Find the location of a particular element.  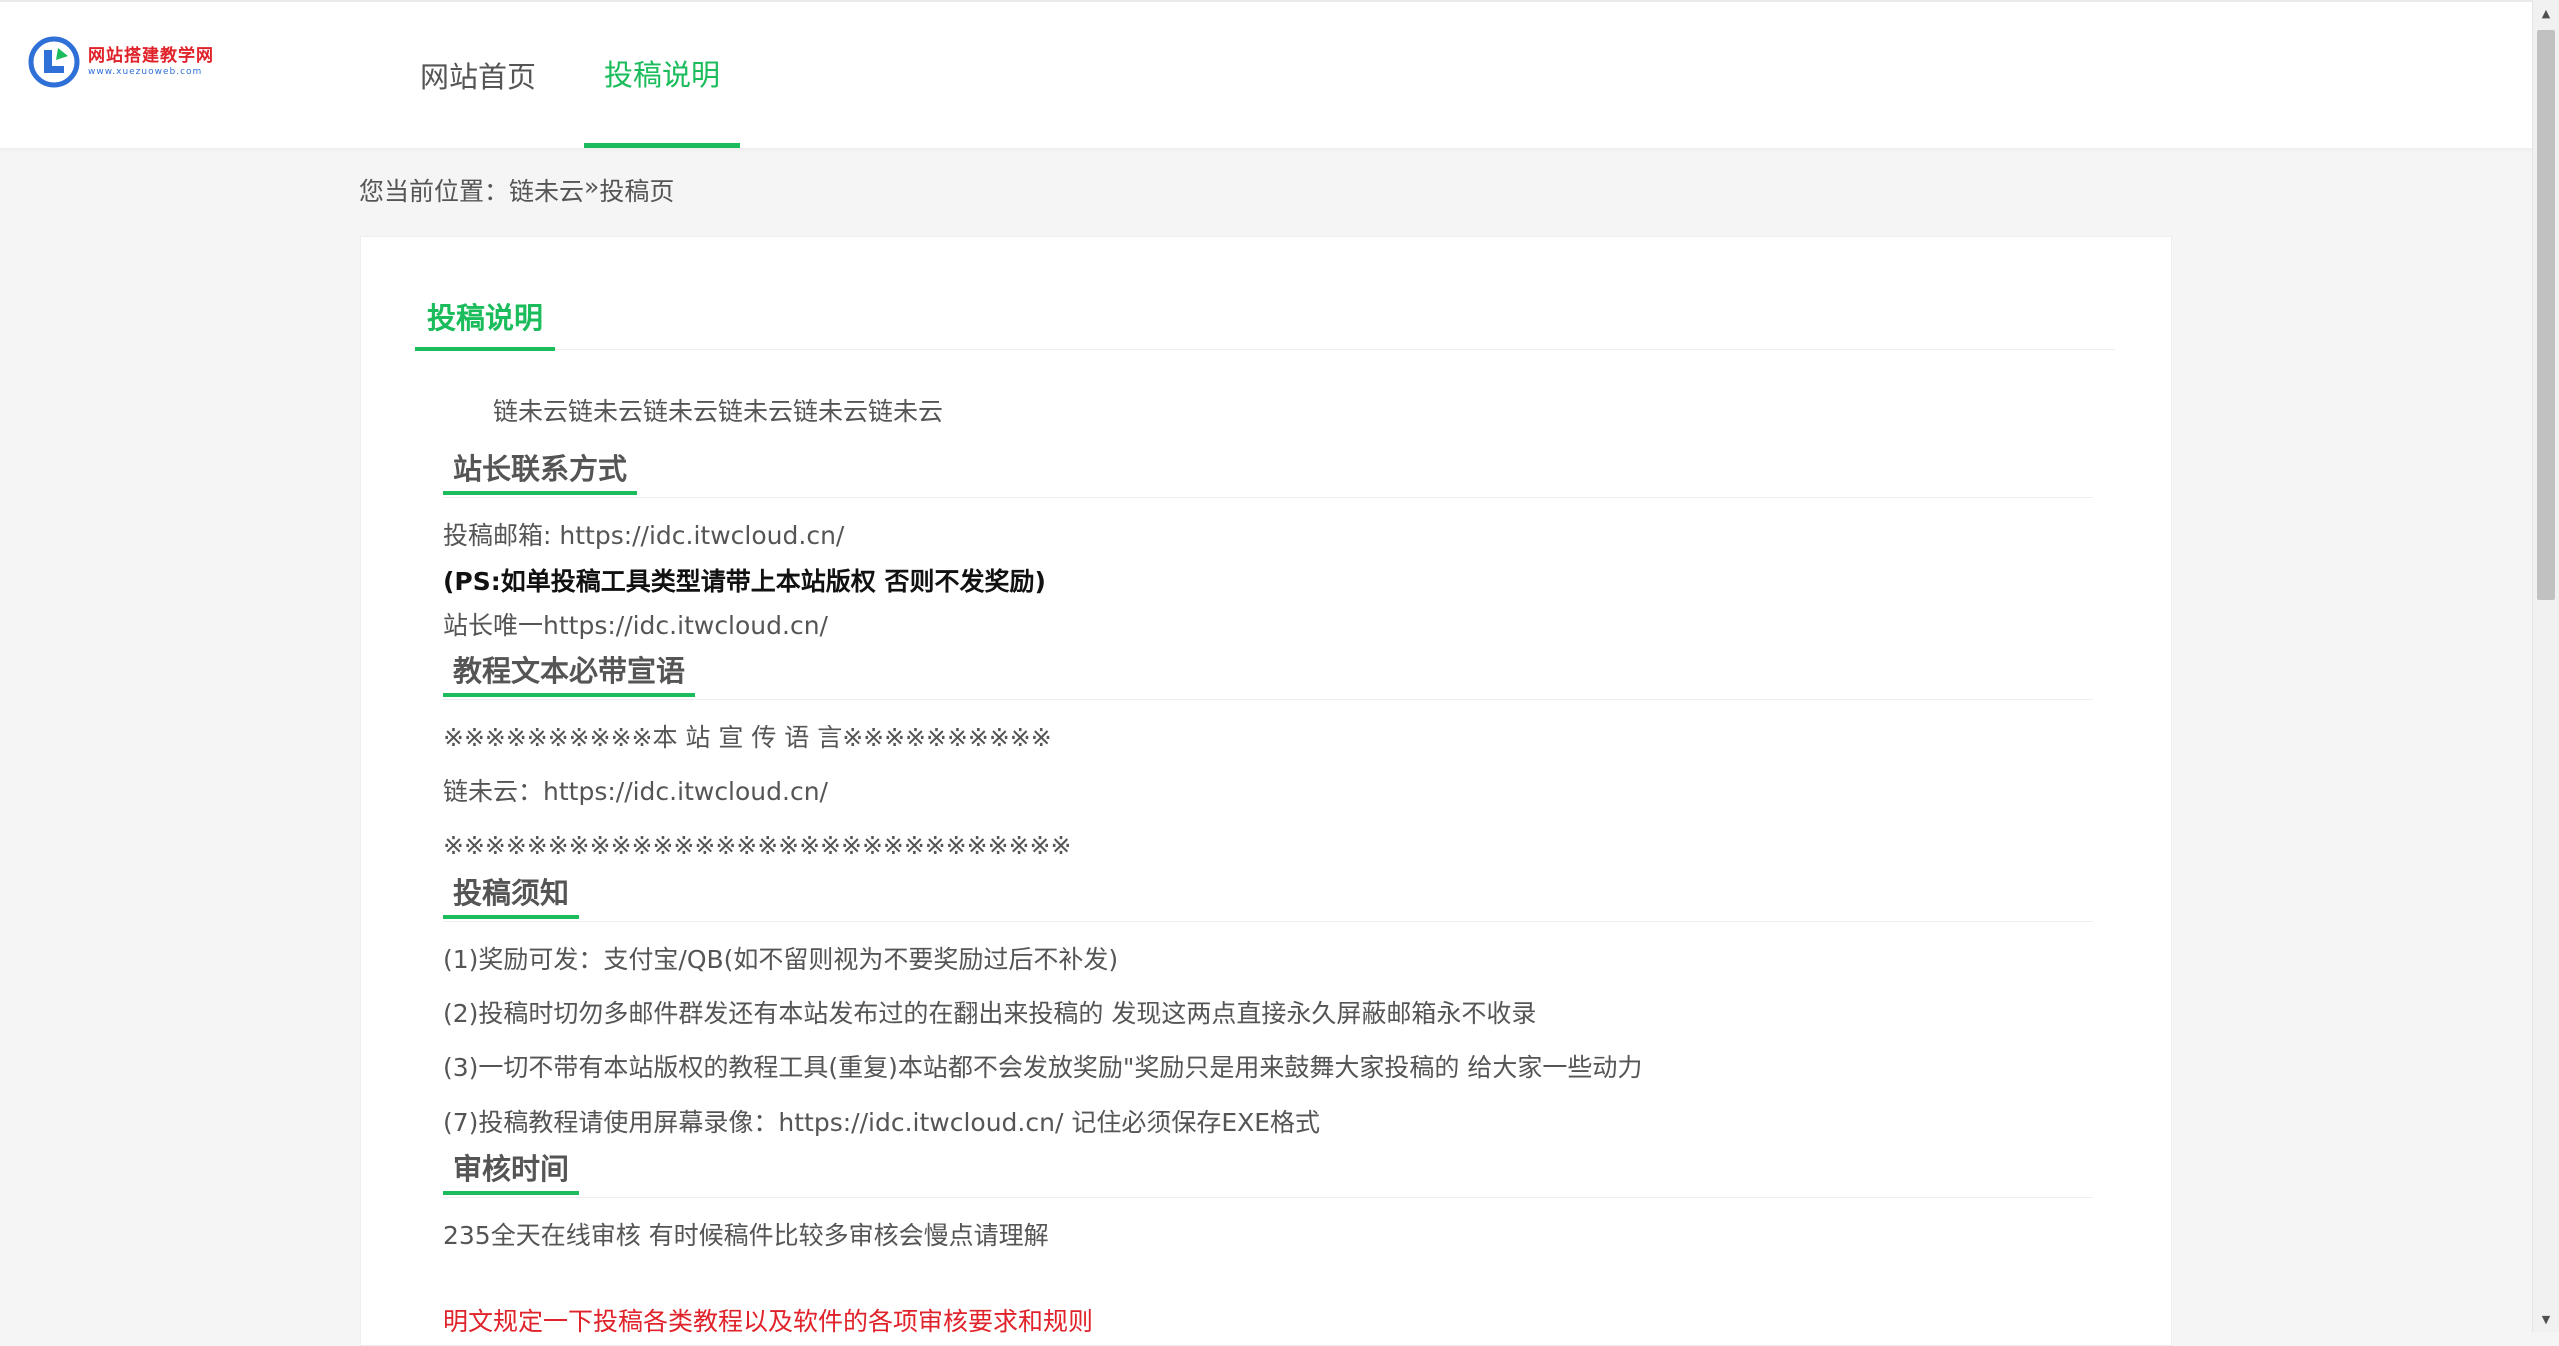

site-logo: 网站搭建教学网 www.xuezuoweb.com is located at coordinates (121, 62).